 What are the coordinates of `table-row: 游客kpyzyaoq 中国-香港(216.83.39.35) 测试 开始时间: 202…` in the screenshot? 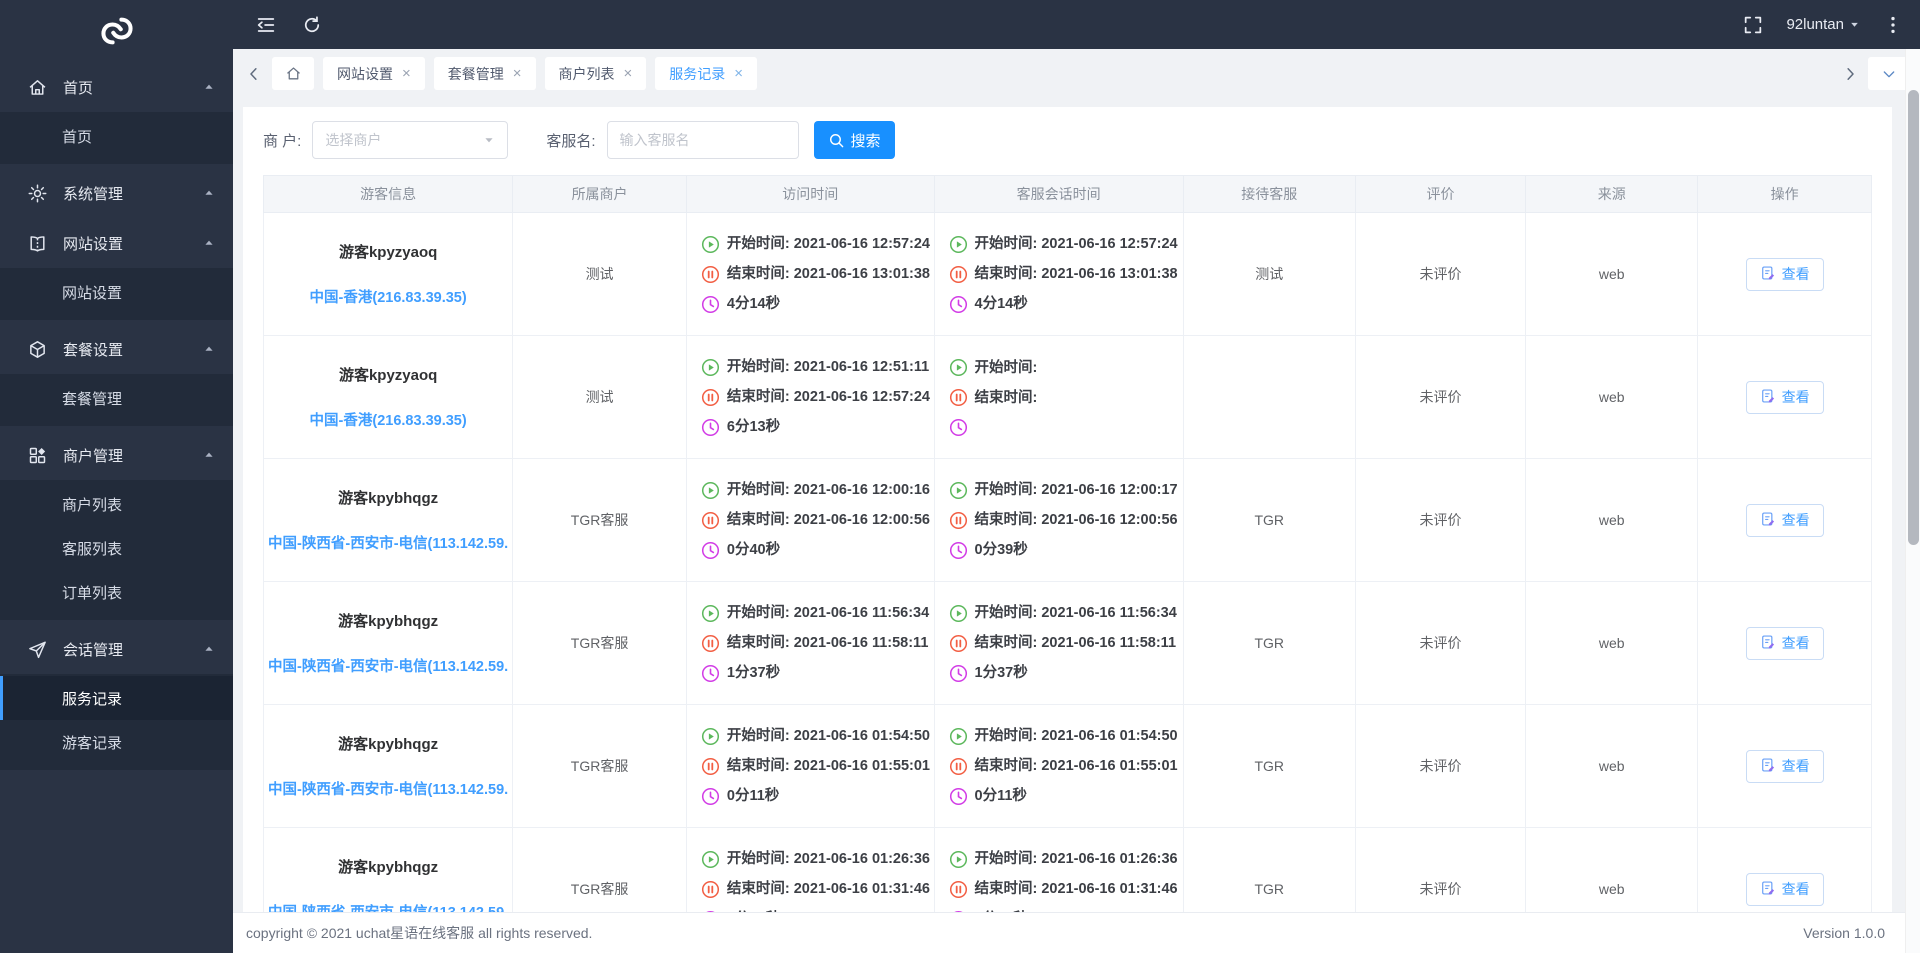 It's located at (1067, 397).